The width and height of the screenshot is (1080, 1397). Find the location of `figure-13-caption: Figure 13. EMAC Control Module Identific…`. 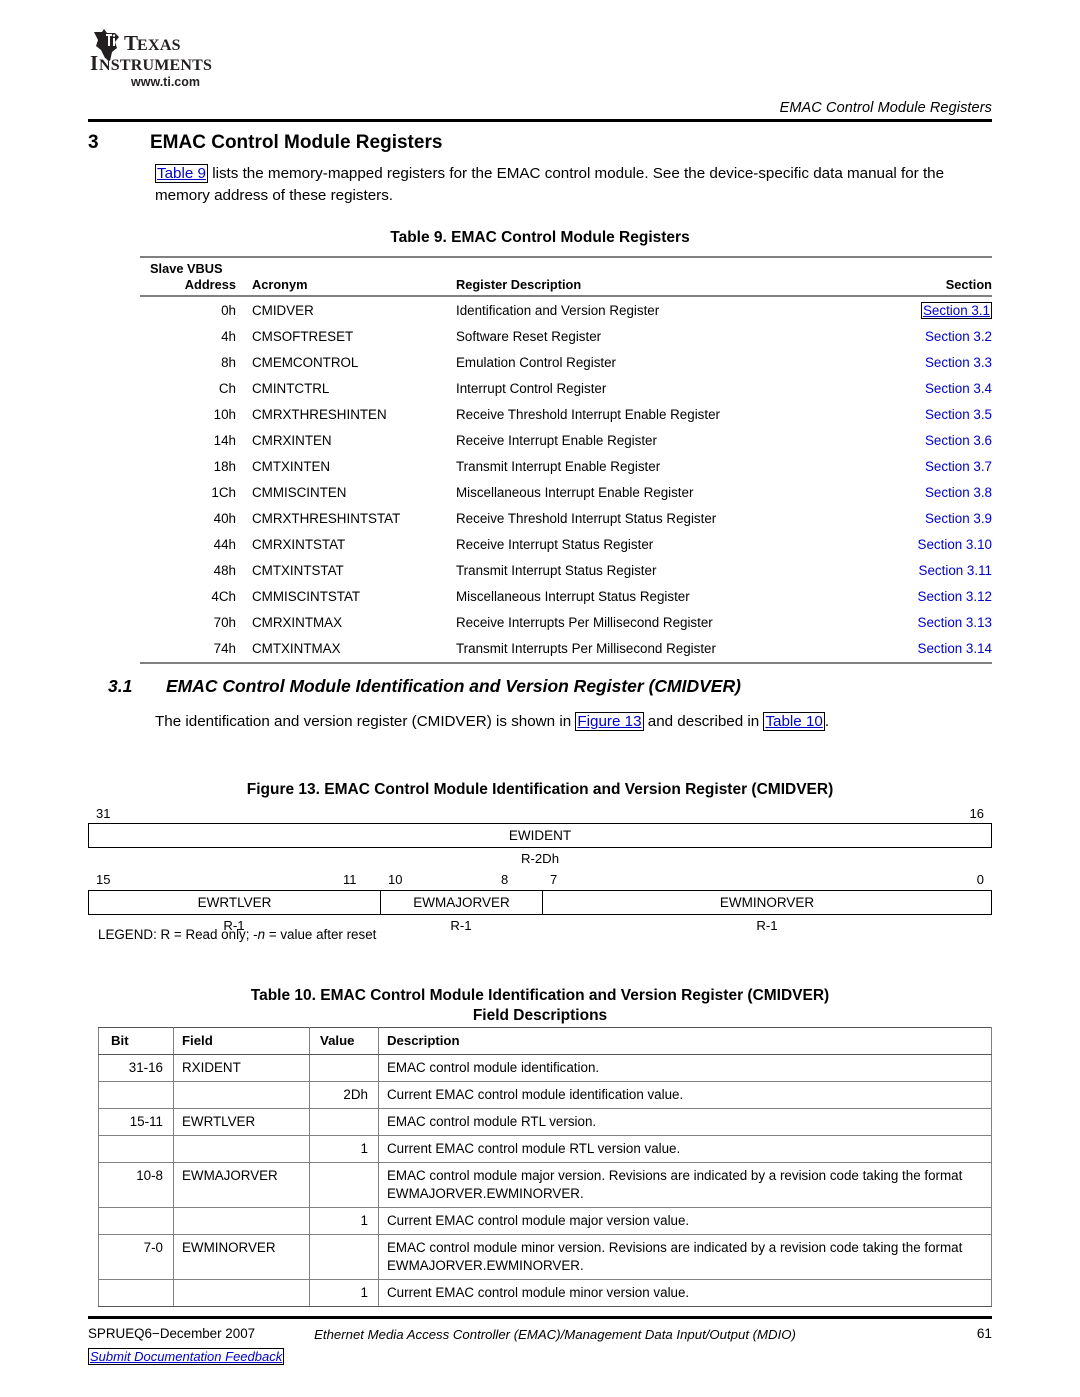

figure-13-caption: Figure 13. EMAC Control Module Identific… is located at coordinates (540, 789).